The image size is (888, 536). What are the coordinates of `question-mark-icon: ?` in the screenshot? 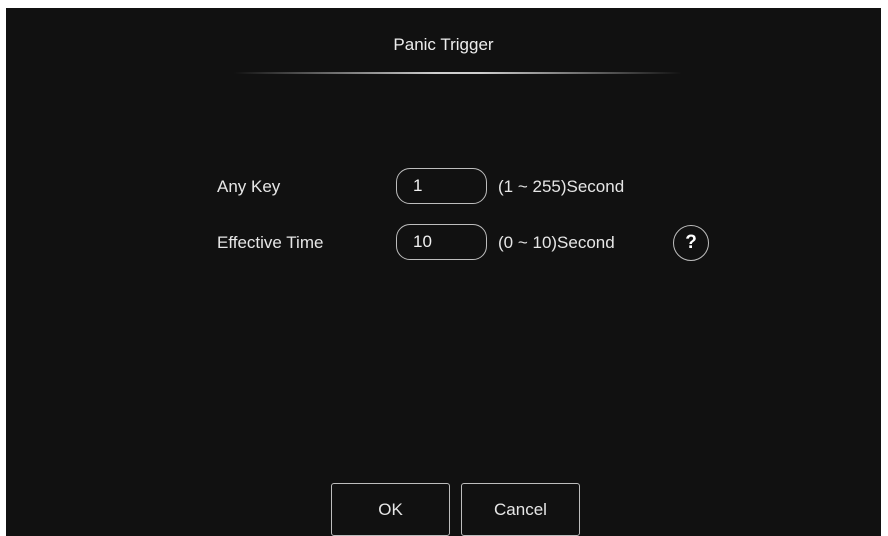 It's located at (691, 243).